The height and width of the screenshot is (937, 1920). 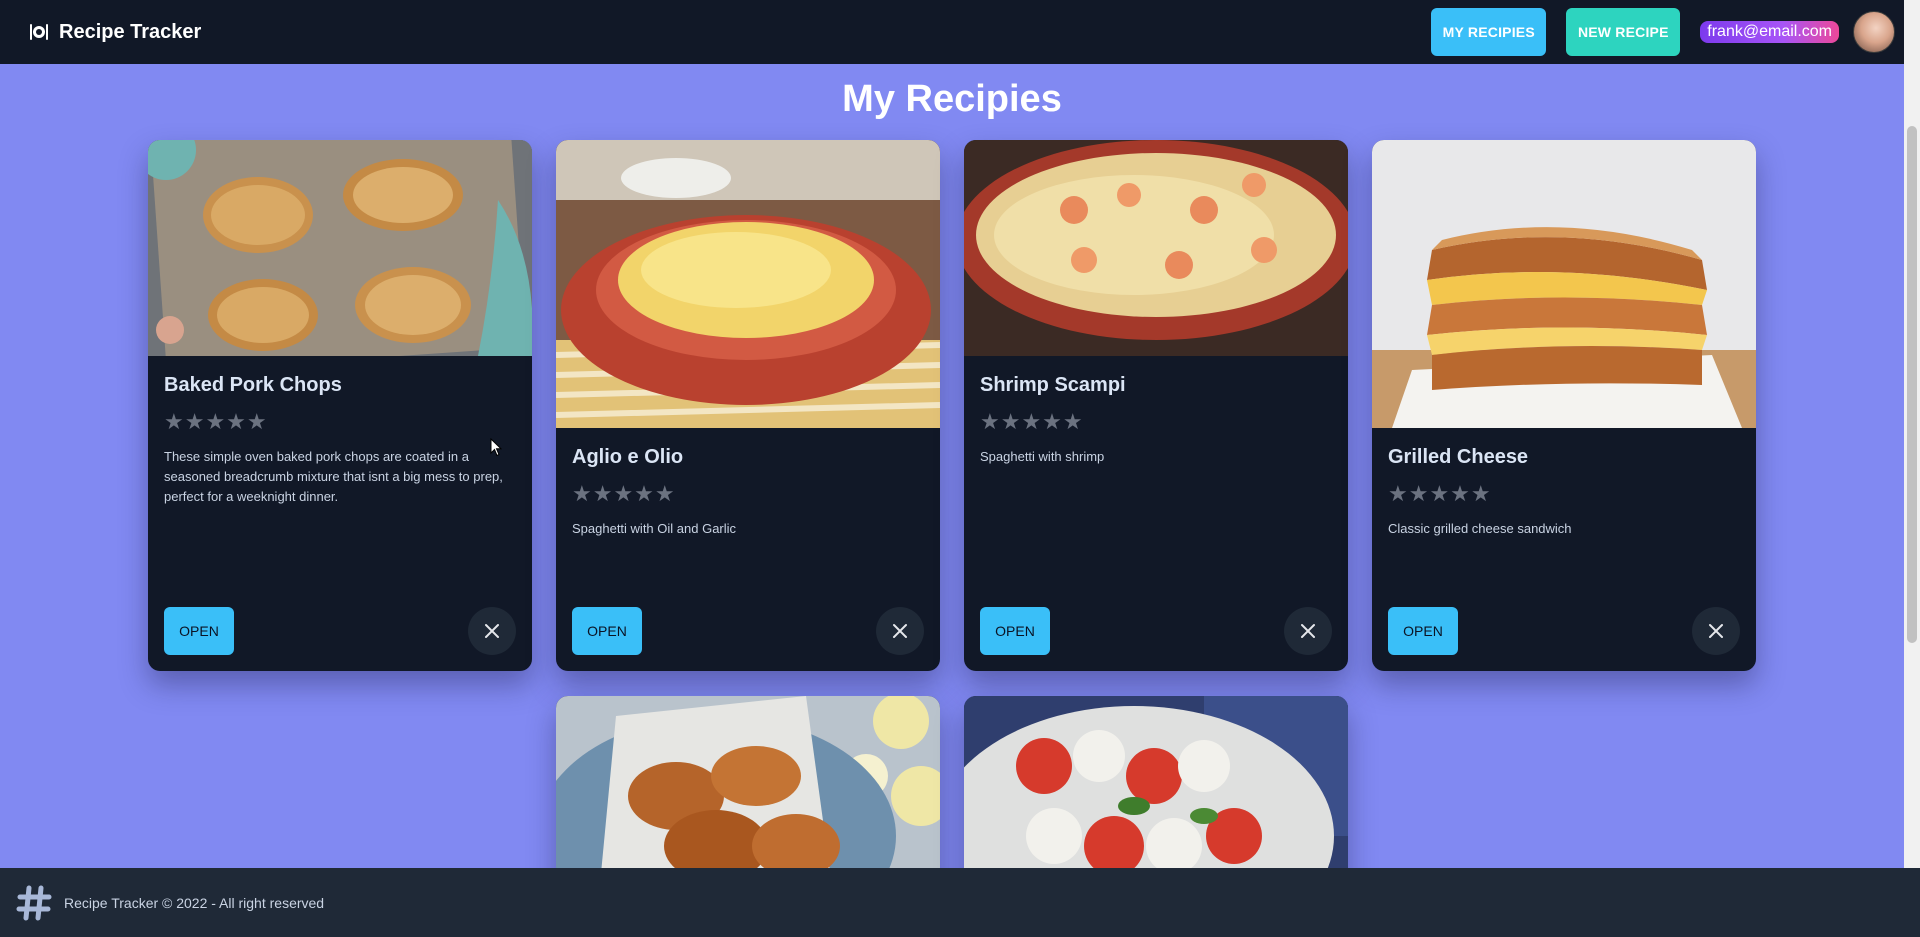 I want to click on recipe-title: Grilled Cheese, so click(x=1458, y=457).